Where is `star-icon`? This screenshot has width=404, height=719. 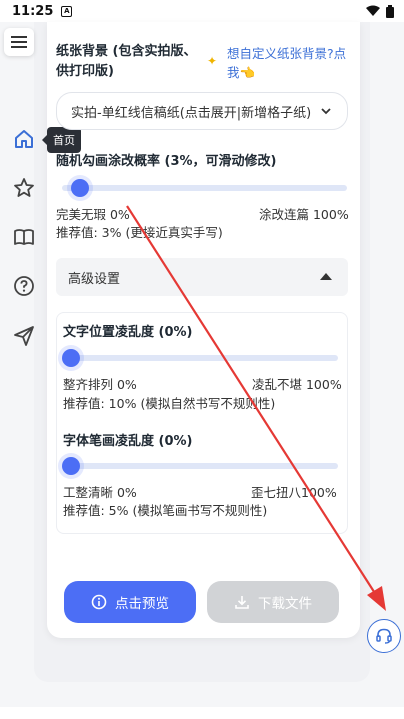 star-icon is located at coordinates (24, 187).